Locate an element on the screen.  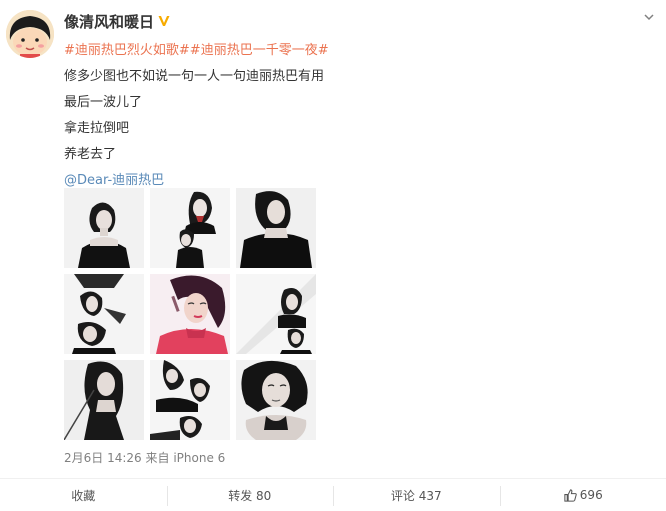
post-text-line: 拿走拉倒吧 is located at coordinates (97, 128).